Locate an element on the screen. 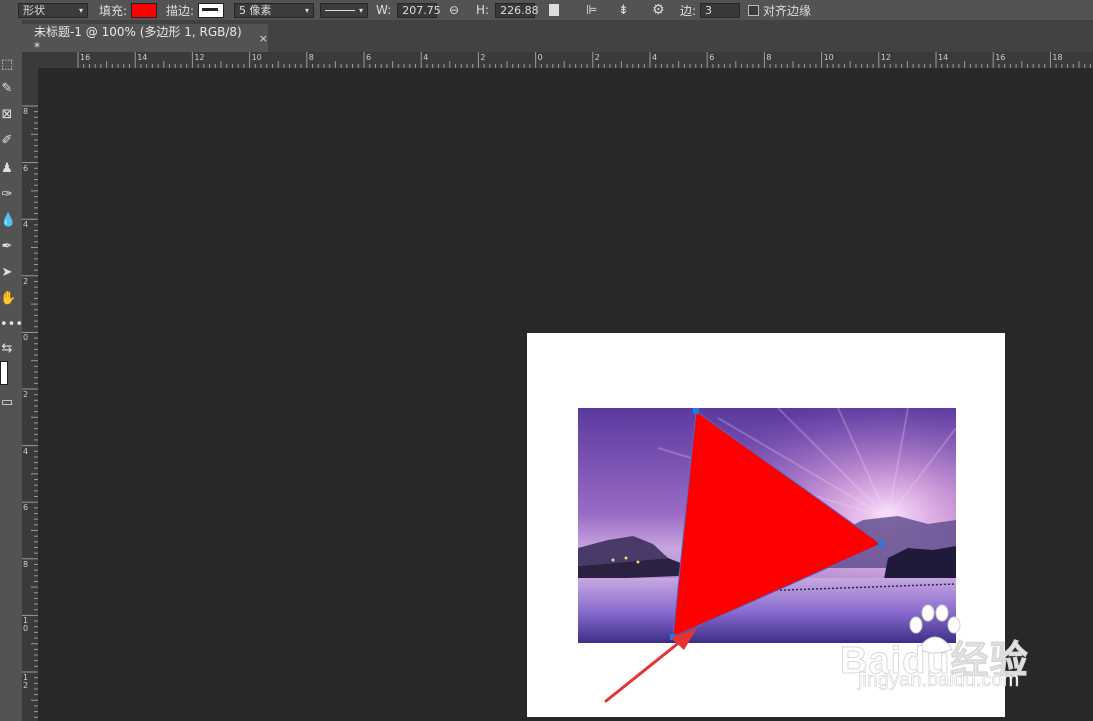 The height and width of the screenshot is (721, 1093). stroke-line-icon is located at coordinates (340, 10).